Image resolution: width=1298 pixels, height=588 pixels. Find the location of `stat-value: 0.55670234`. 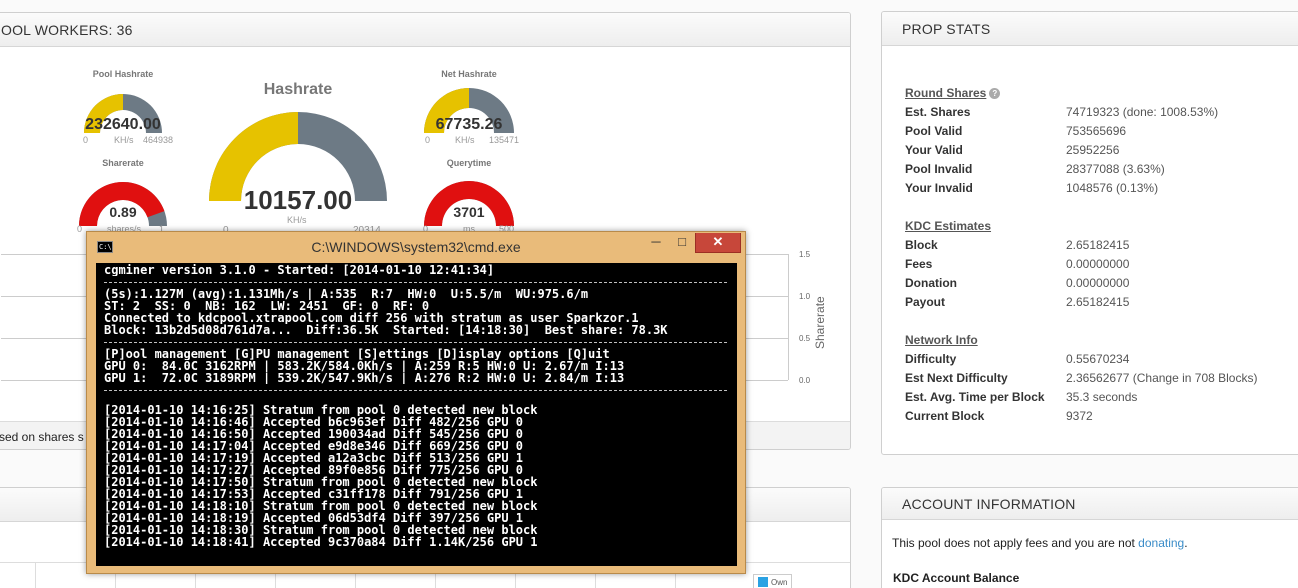

stat-value: 0.55670234 is located at coordinates (1098, 359).